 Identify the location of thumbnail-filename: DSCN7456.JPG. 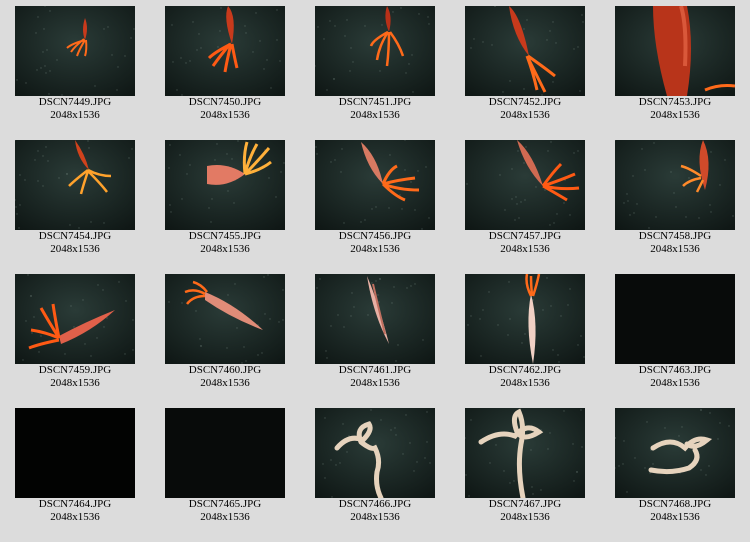
(375, 236).